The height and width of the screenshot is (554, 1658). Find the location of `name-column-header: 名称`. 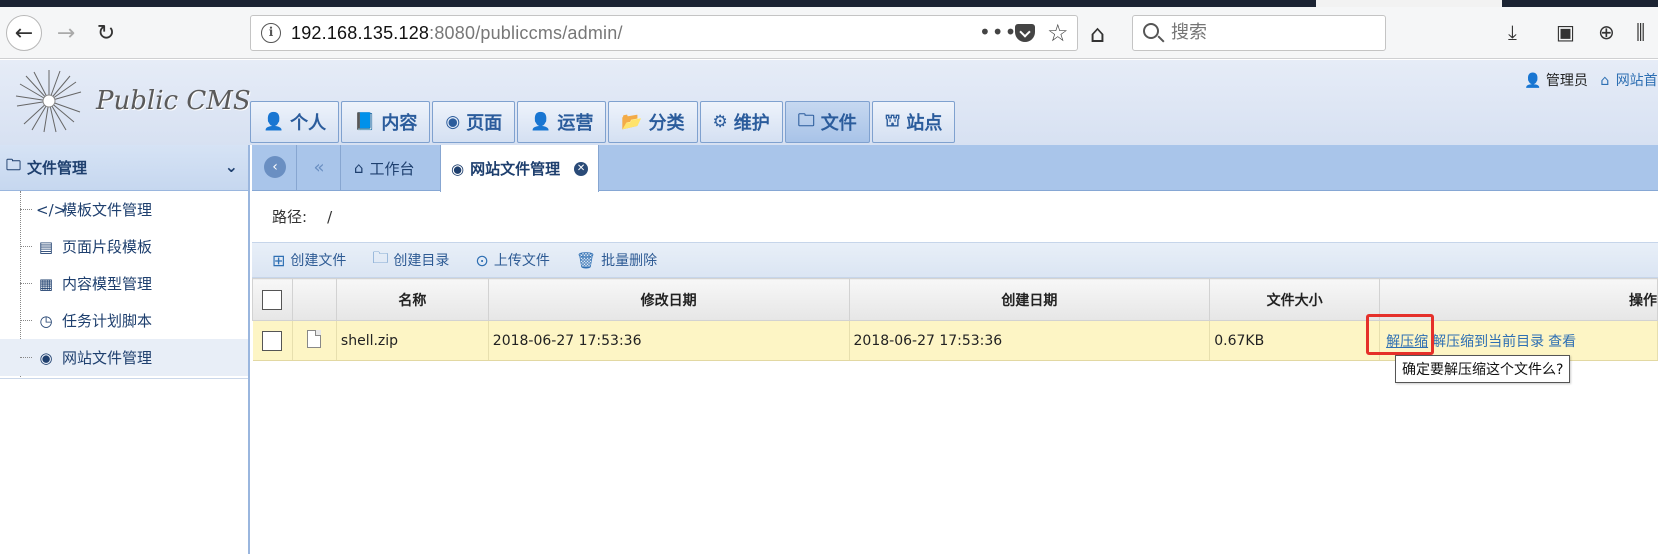

name-column-header: 名称 is located at coordinates (412, 299).